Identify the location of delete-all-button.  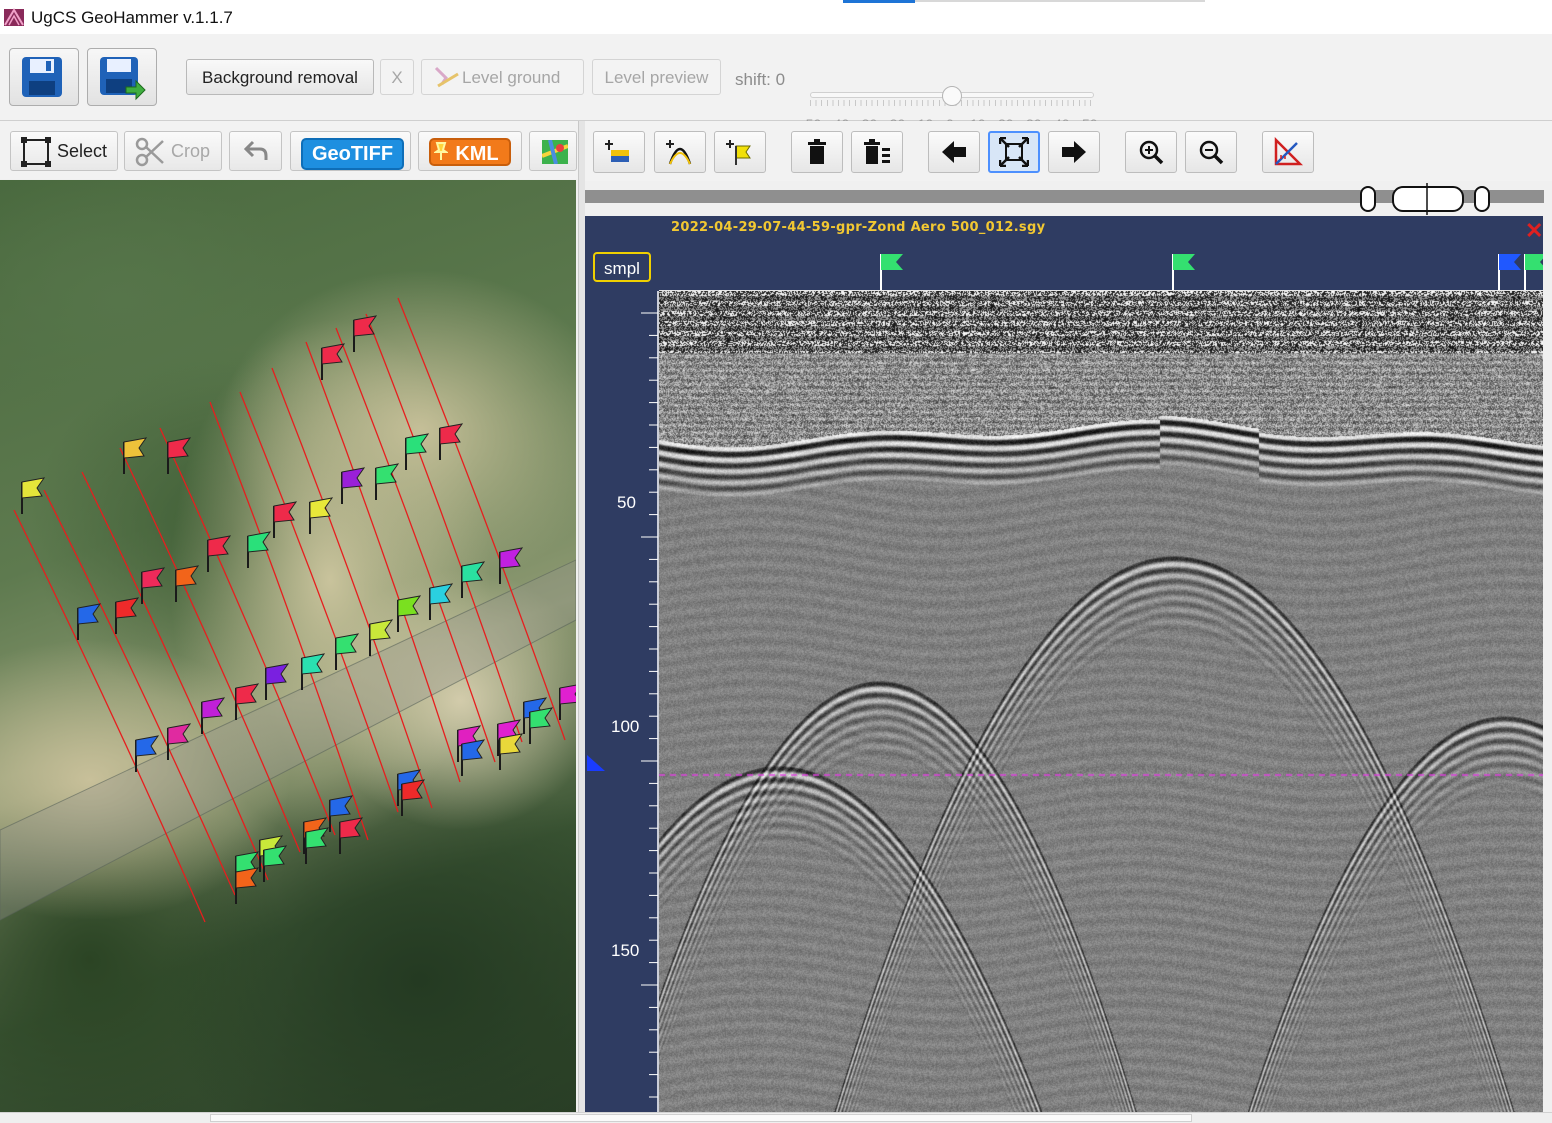
(877, 152).